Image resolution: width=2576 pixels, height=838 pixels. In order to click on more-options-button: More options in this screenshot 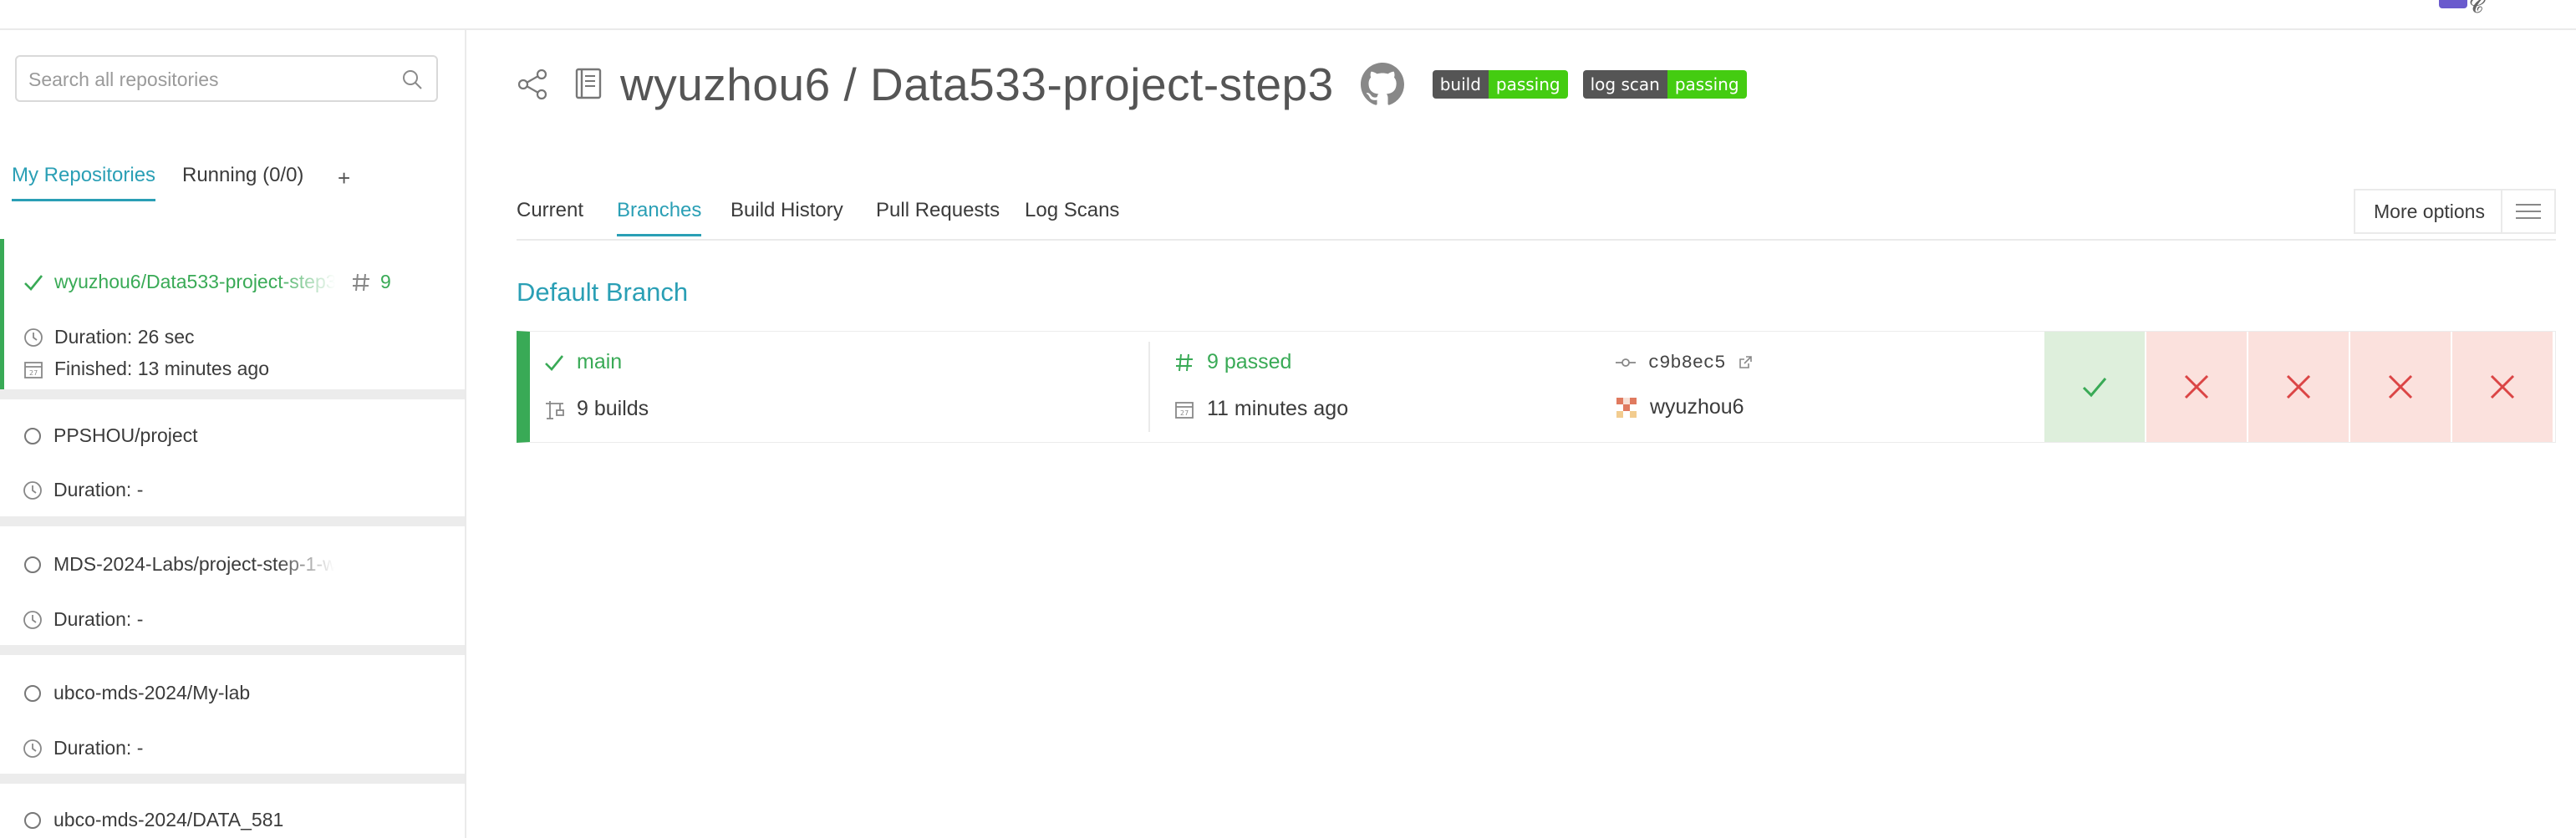, I will do `click(2455, 211)`.